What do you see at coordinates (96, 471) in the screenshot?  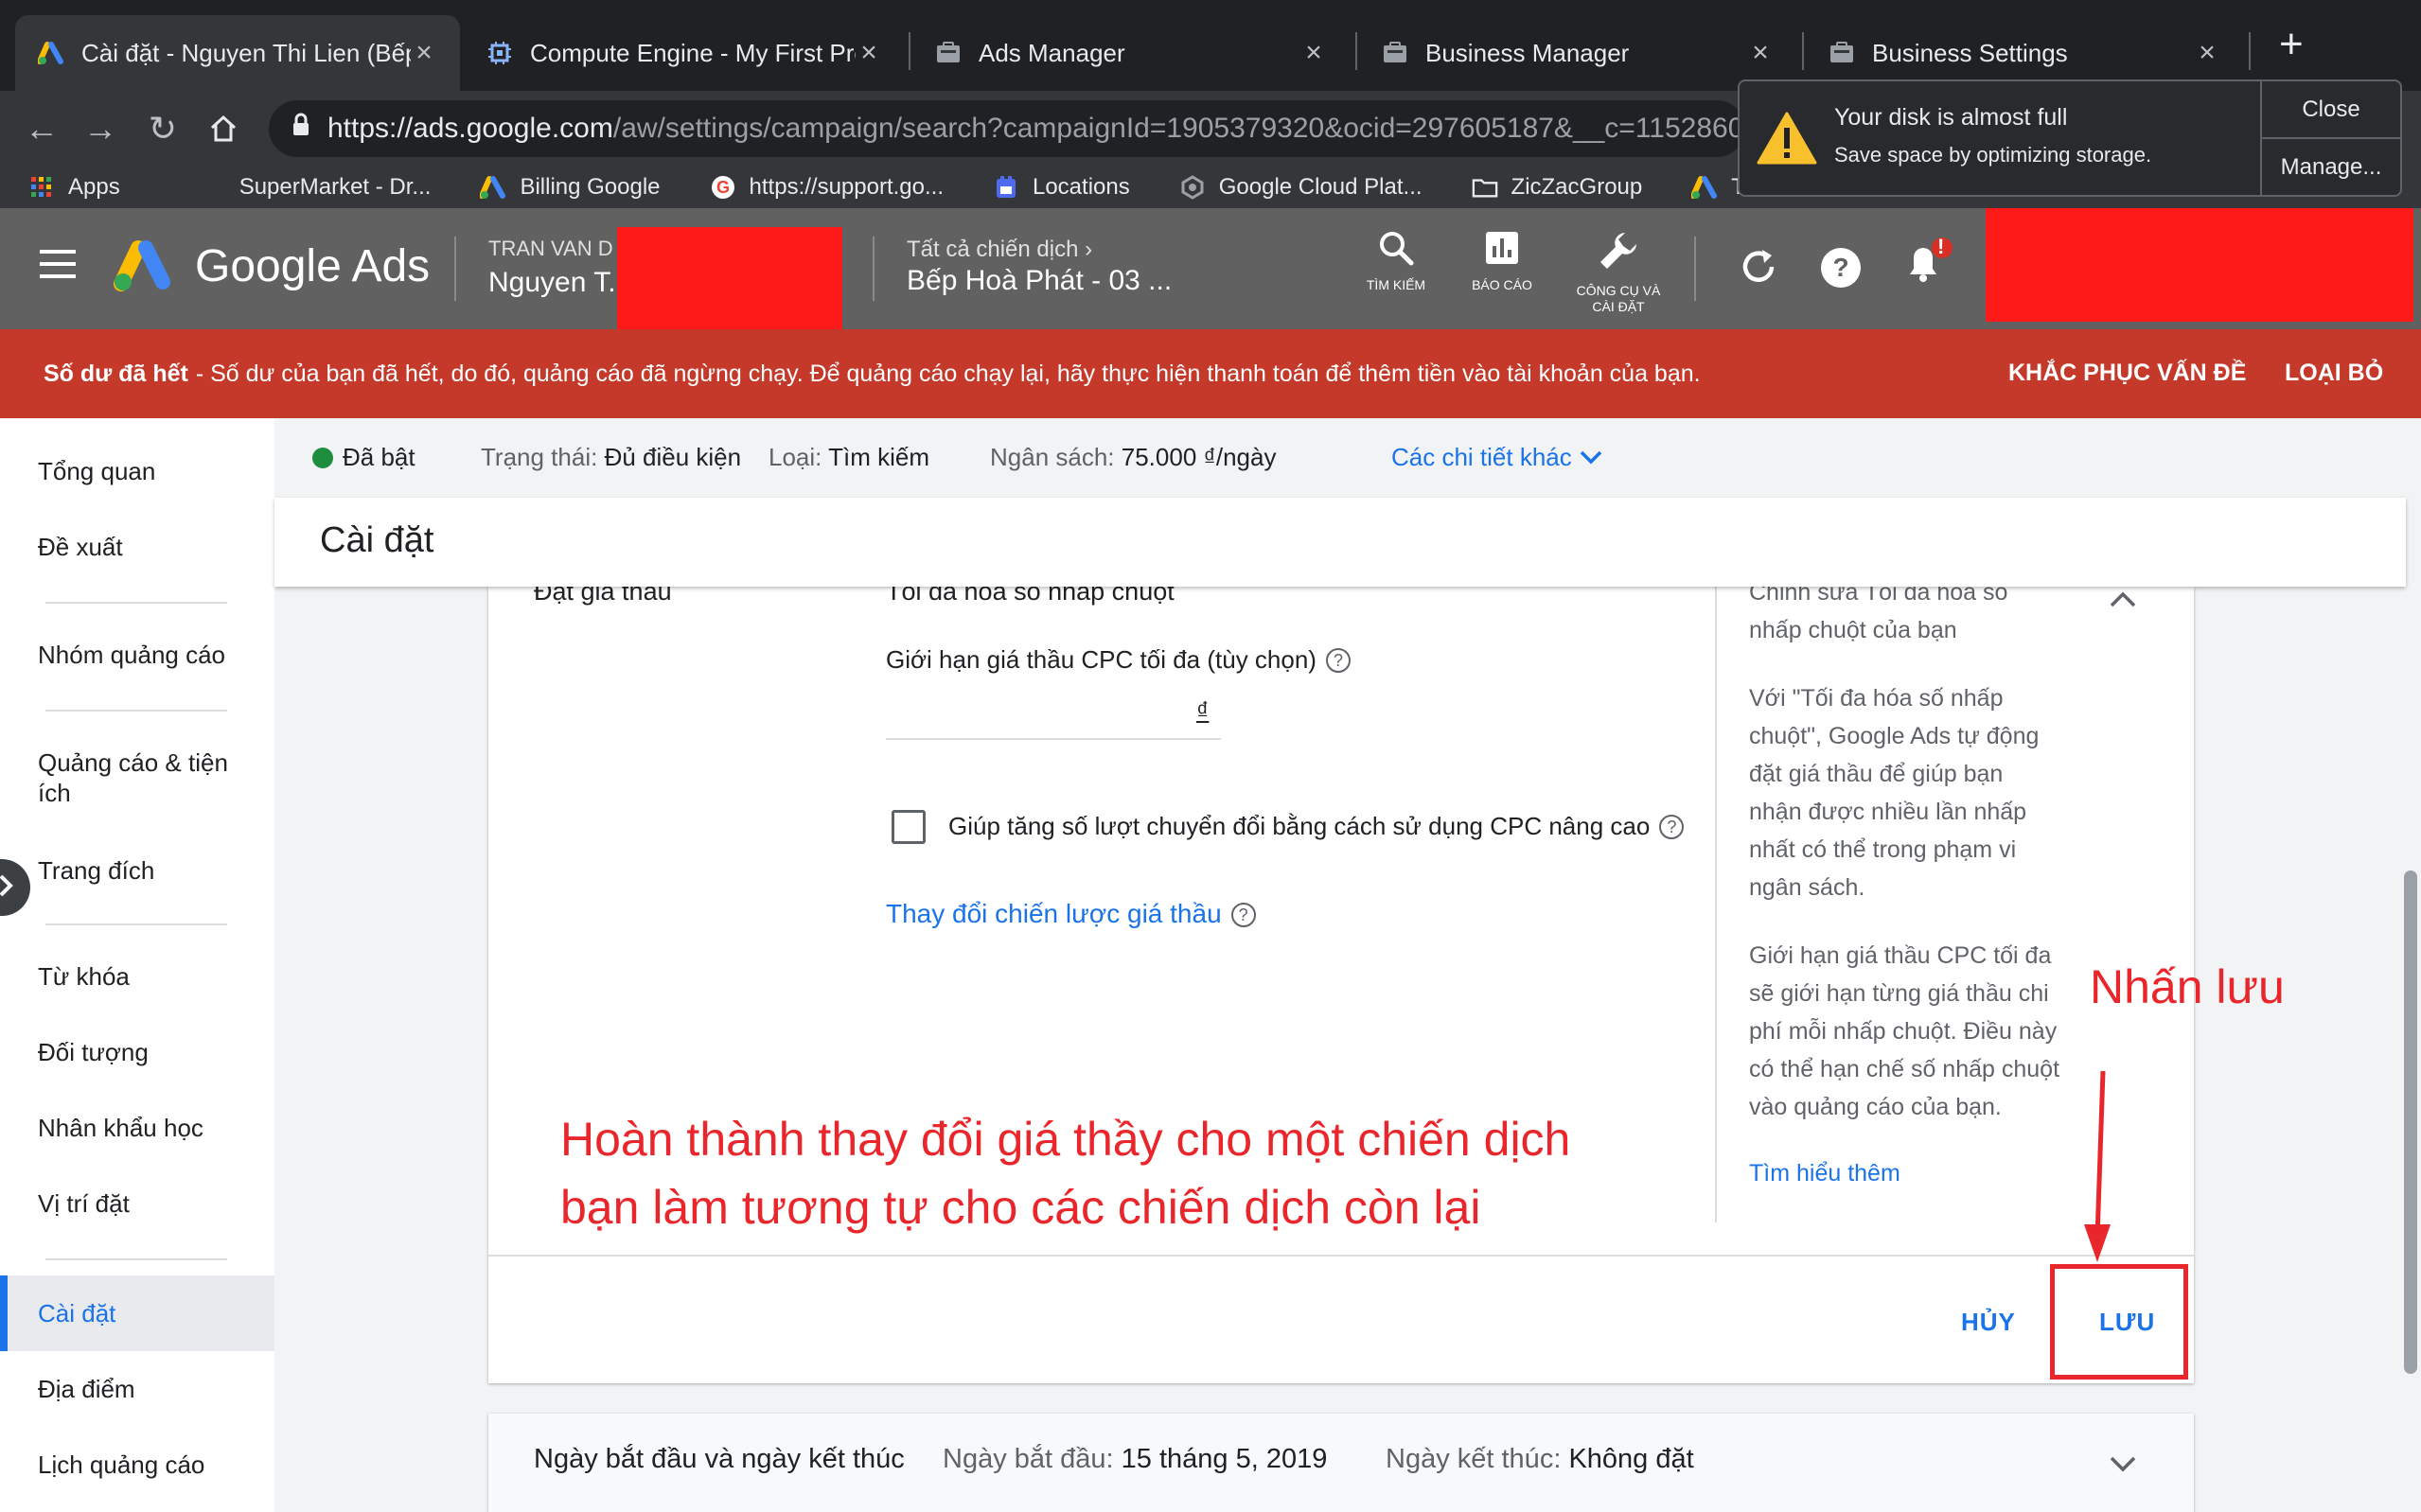 I see `sidebar-item-overview: Tổng quan` at bounding box center [96, 471].